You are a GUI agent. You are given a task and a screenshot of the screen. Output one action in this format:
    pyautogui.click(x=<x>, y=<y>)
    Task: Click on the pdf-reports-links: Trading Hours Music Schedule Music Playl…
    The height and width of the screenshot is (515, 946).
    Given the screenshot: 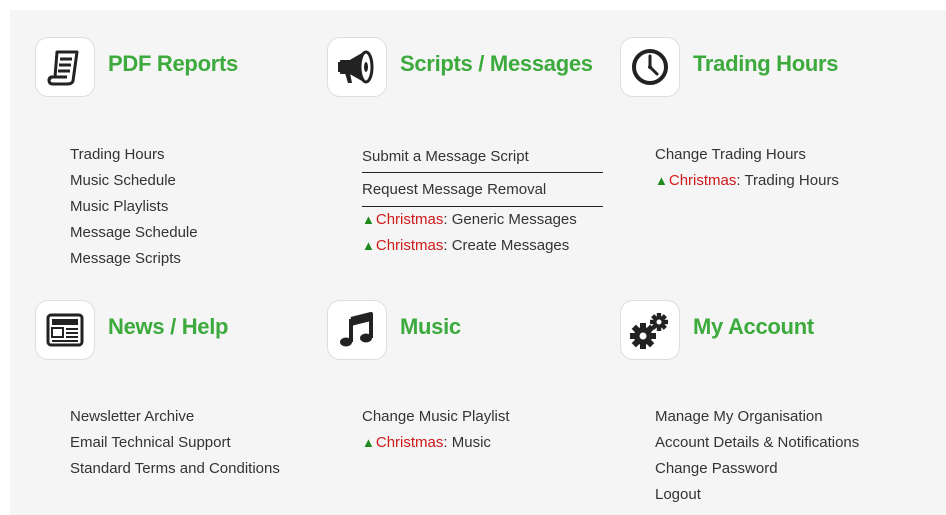 What is the action you would take?
    pyautogui.click(x=134, y=207)
    